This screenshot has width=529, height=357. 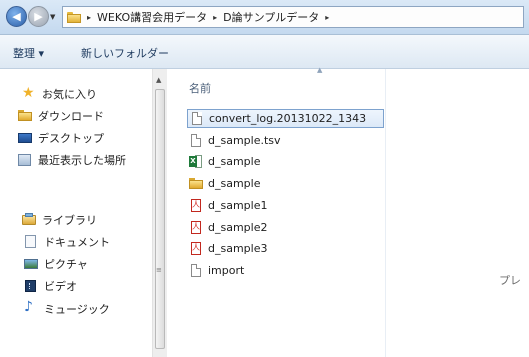 I want to click on back-button: ◀, so click(x=16, y=16).